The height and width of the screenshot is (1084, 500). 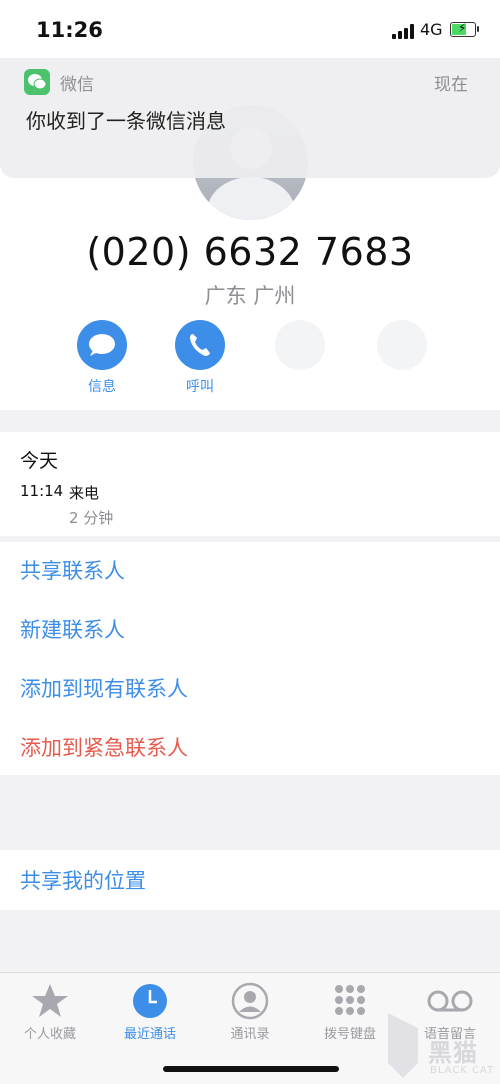 What do you see at coordinates (83, 880) in the screenshot?
I see `share-location-link: 共享我的位置` at bounding box center [83, 880].